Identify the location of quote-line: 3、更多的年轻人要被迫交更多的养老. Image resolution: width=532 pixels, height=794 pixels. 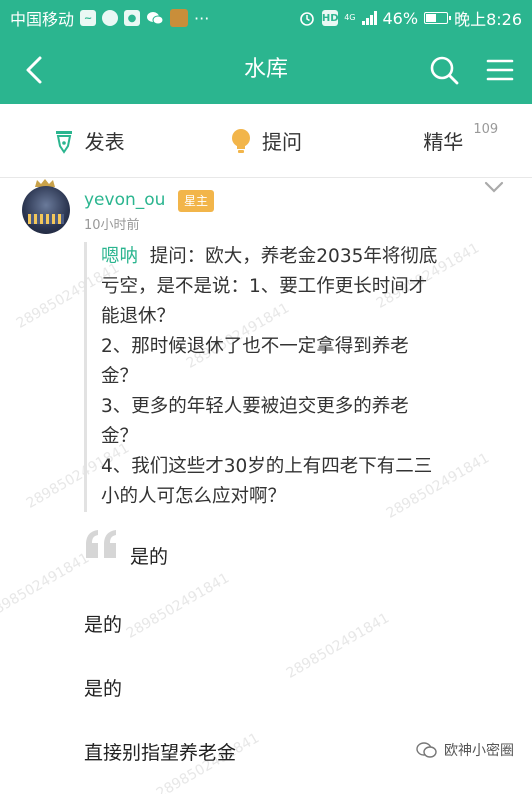
(255, 406).